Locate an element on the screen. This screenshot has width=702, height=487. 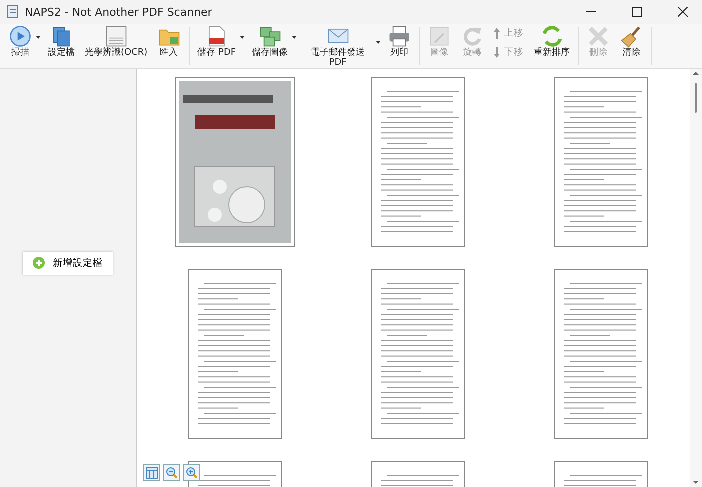
zoom-out-icon is located at coordinates (172, 472).